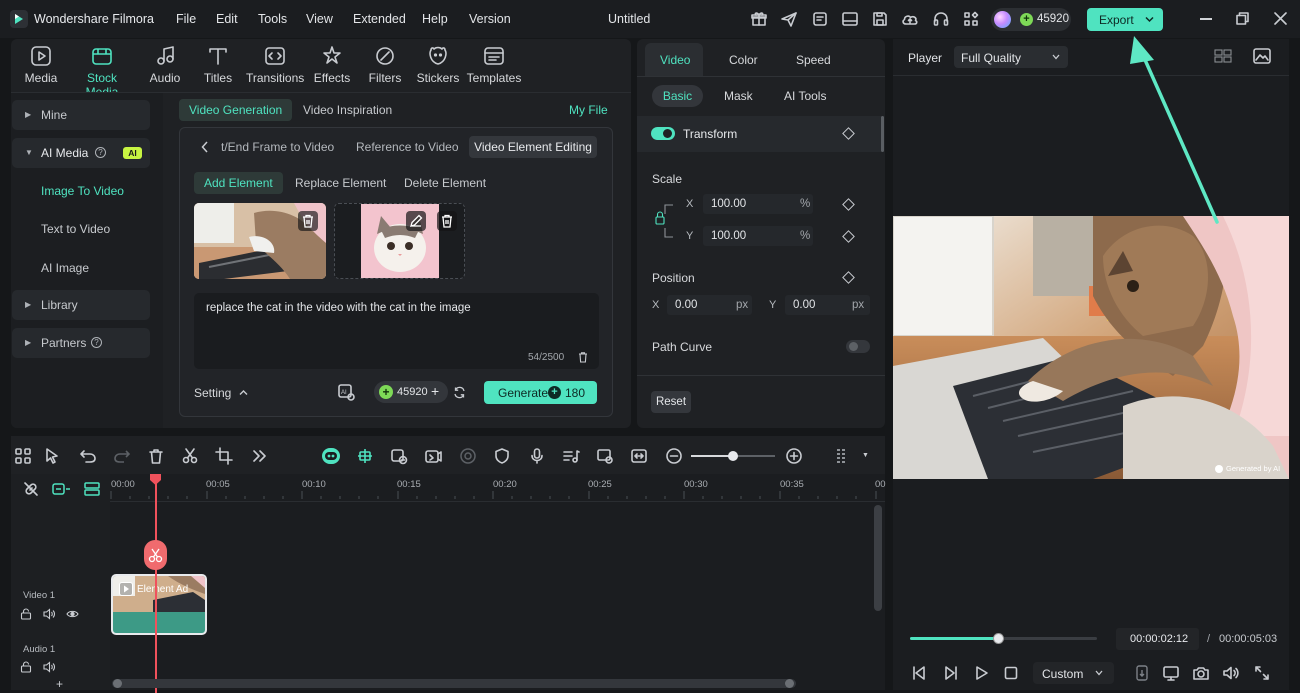  Describe the element at coordinates (537, 456) in the screenshot. I see `microphone-icon` at that location.